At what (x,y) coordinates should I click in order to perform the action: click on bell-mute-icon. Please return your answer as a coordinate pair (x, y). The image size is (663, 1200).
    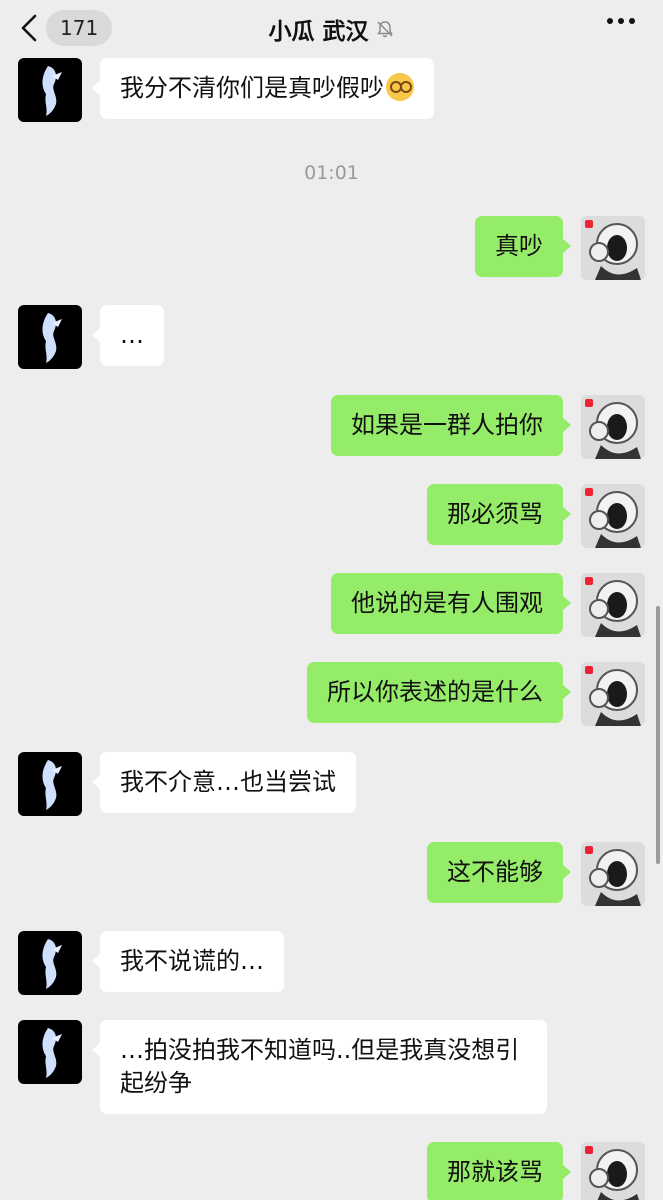
    Looking at the image, I should click on (384, 29).